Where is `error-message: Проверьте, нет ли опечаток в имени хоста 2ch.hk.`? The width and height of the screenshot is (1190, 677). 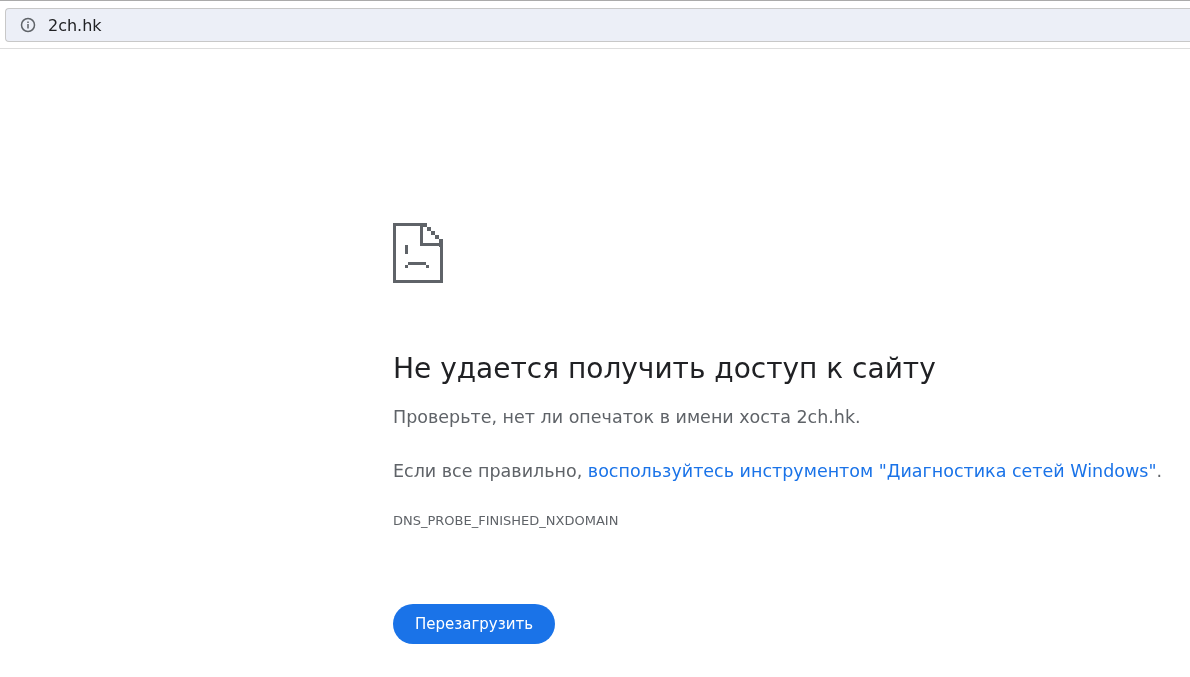 error-message: Проверьте, нет ли опечаток в имени хоста 2ch.hk. is located at coordinates (627, 417).